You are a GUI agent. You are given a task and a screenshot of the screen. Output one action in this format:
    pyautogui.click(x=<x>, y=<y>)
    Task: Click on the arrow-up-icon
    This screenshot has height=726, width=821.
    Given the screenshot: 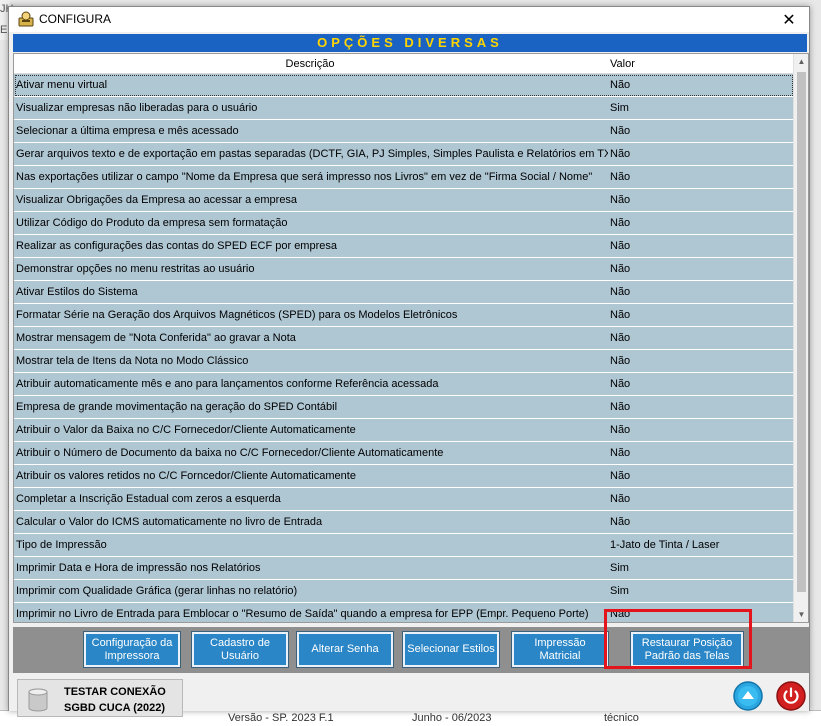 What is the action you would take?
    pyautogui.click(x=748, y=696)
    